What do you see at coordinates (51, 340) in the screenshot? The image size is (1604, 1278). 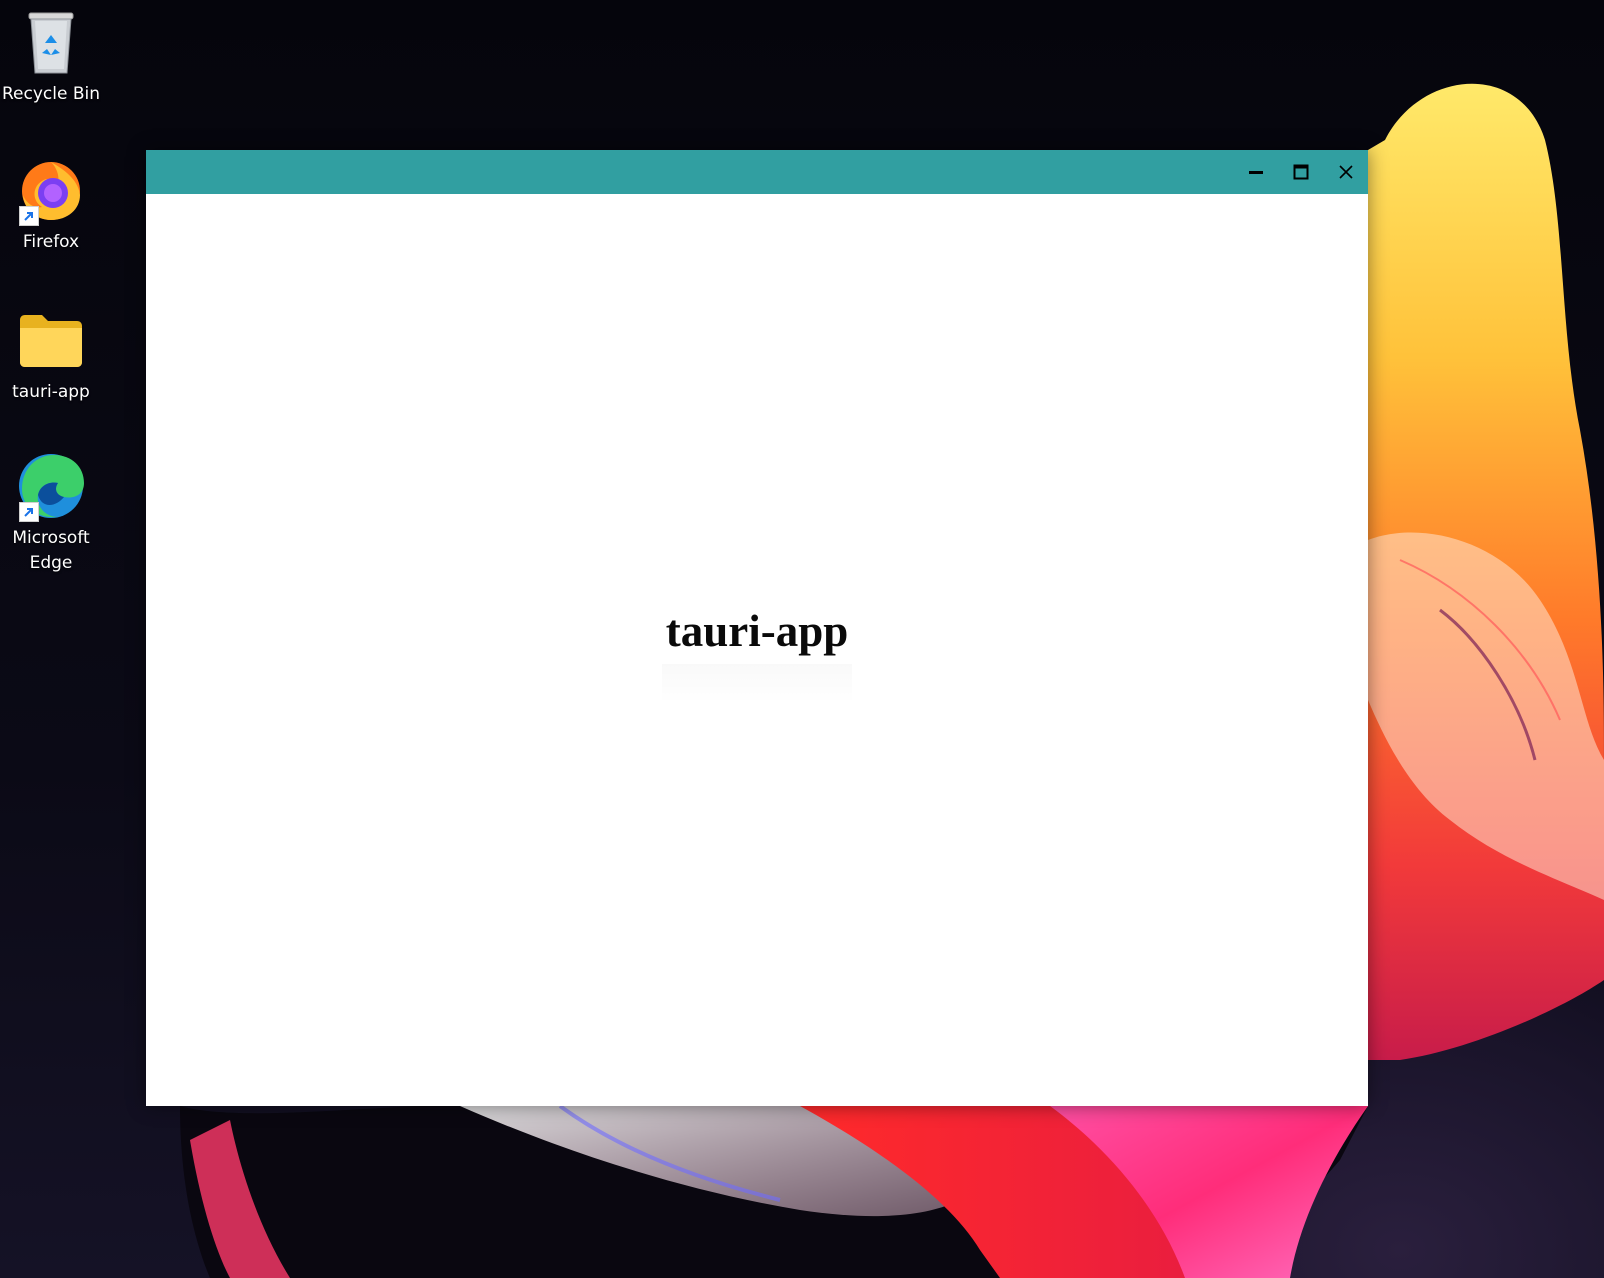 I see `folder-icon` at bounding box center [51, 340].